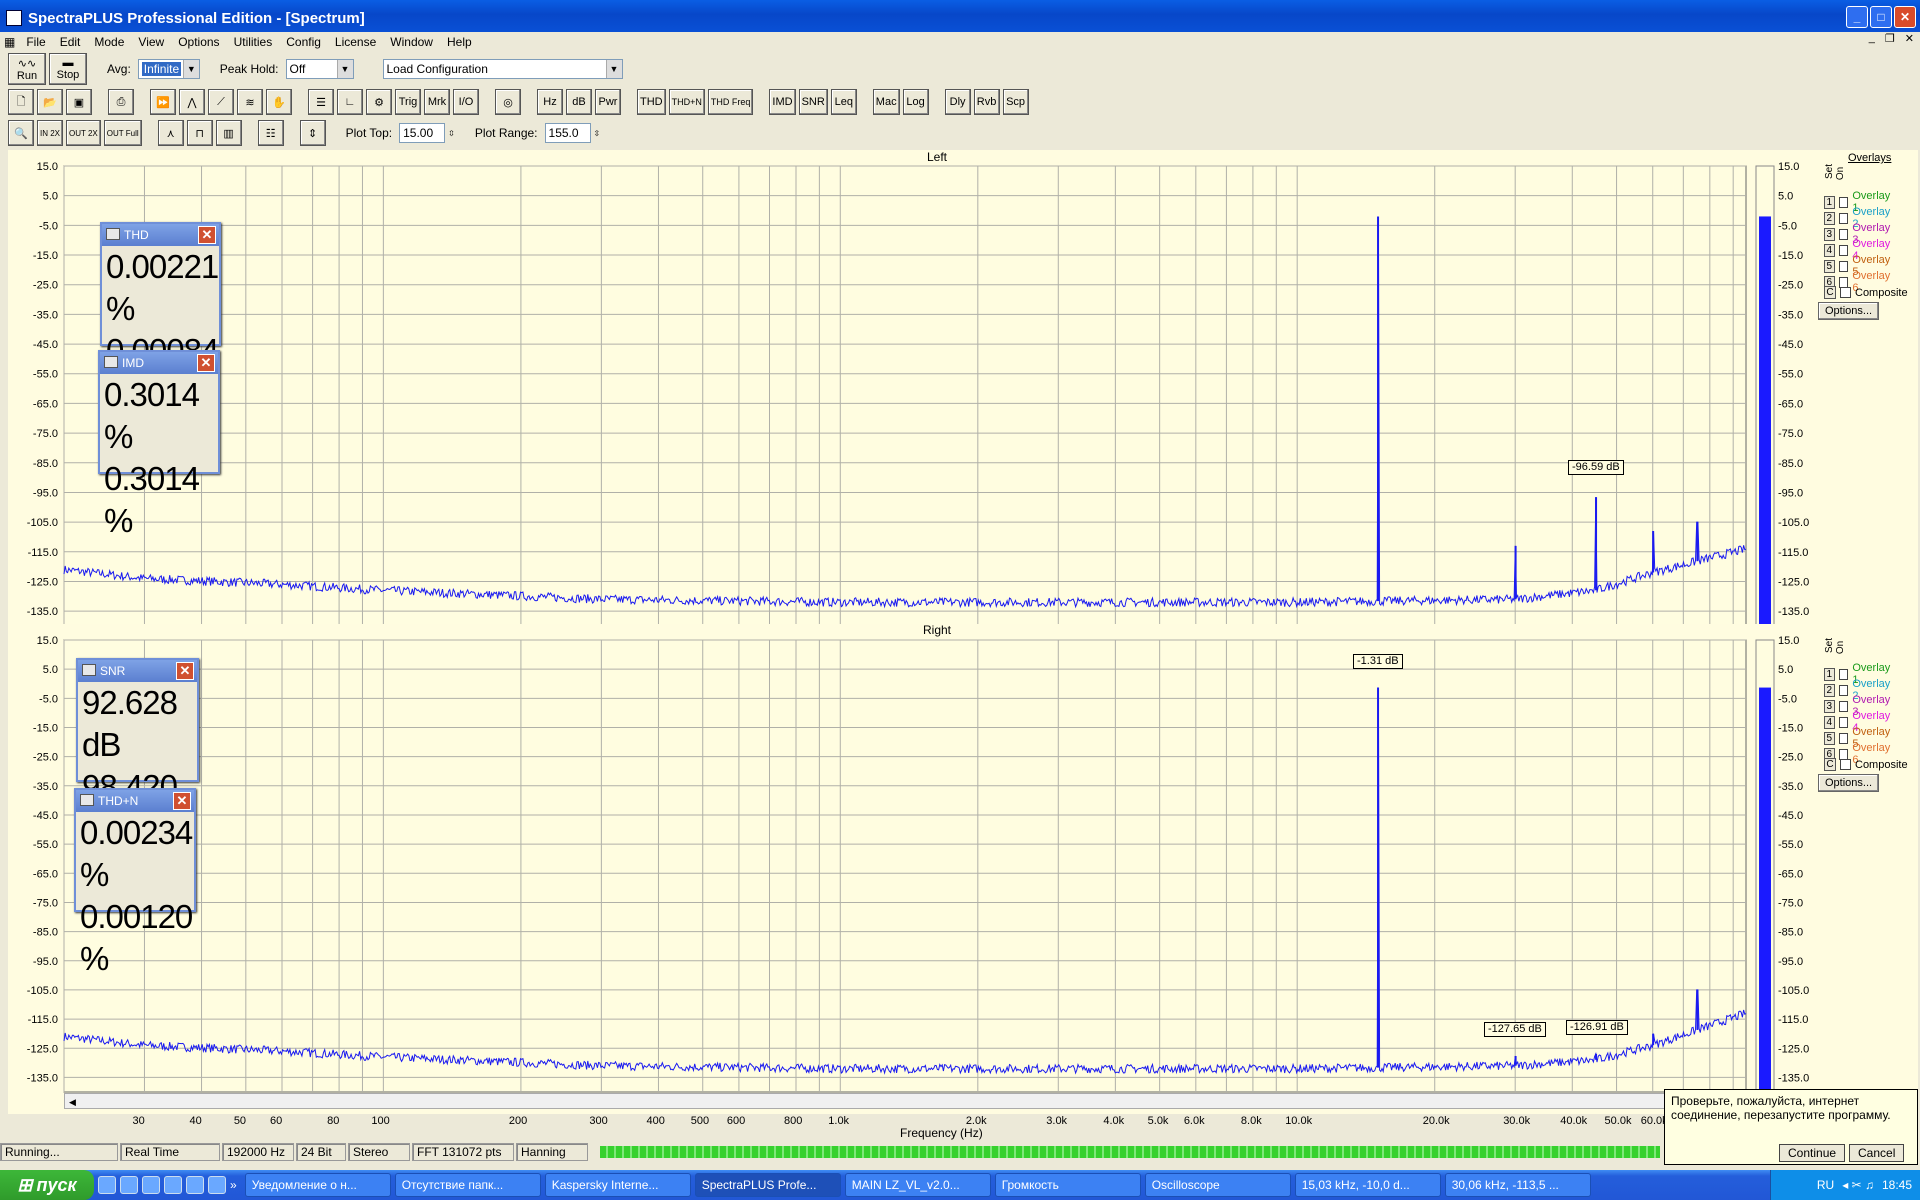 Image resolution: width=1920 pixels, height=1200 pixels. What do you see at coordinates (1785, 670) in the screenshot?
I see `level-tick-label: 5.0` at bounding box center [1785, 670].